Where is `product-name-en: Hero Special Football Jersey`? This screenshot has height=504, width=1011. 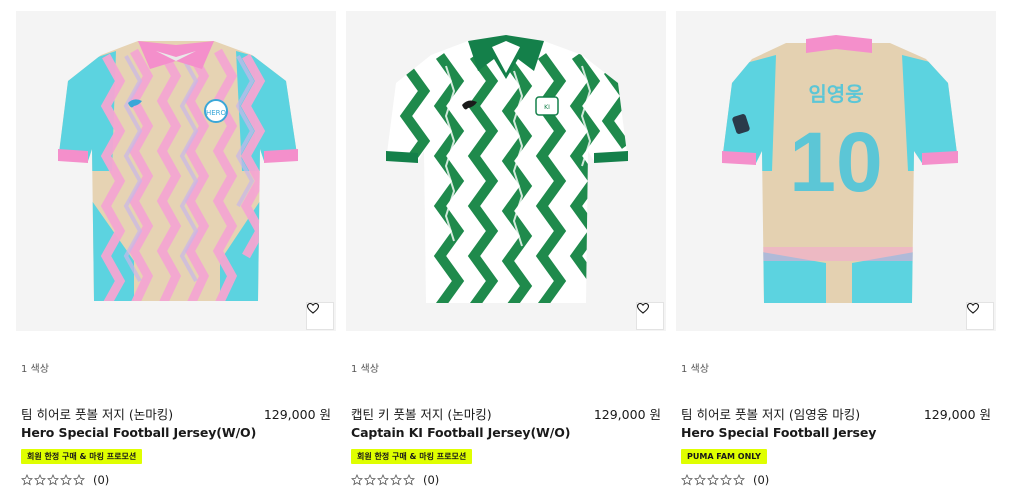 product-name-en: Hero Special Football Jersey is located at coordinates (778, 432).